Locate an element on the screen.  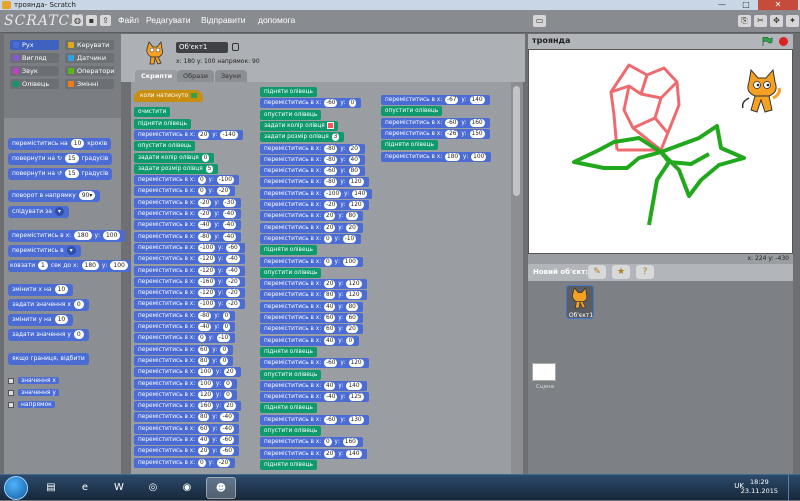
goto-xy-block: переміститись в х: 60 у: -40 is located at coordinates (186, 428).